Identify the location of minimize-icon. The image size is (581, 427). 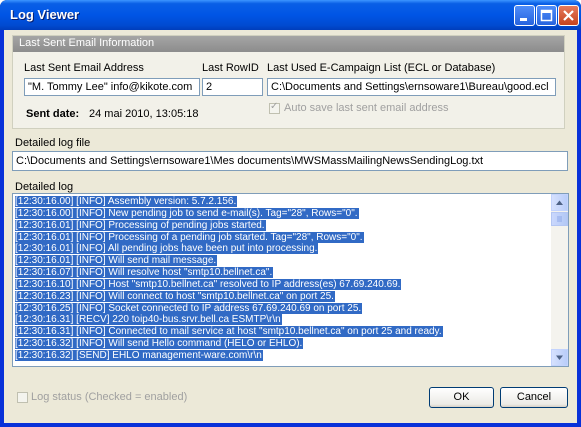
(523, 19).